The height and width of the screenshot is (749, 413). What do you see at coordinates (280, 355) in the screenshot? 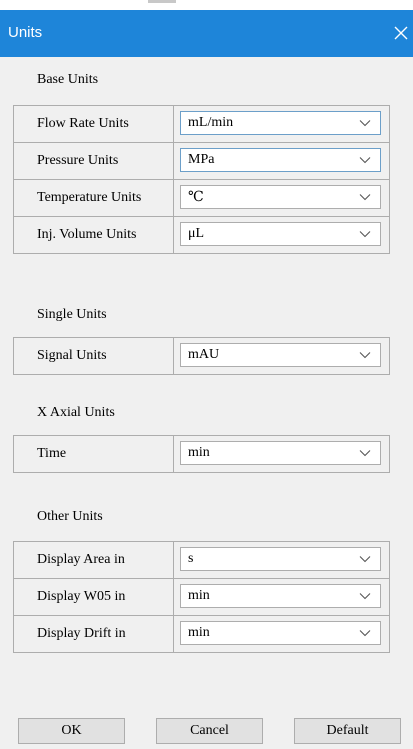
I see `signal-select: mAU` at bounding box center [280, 355].